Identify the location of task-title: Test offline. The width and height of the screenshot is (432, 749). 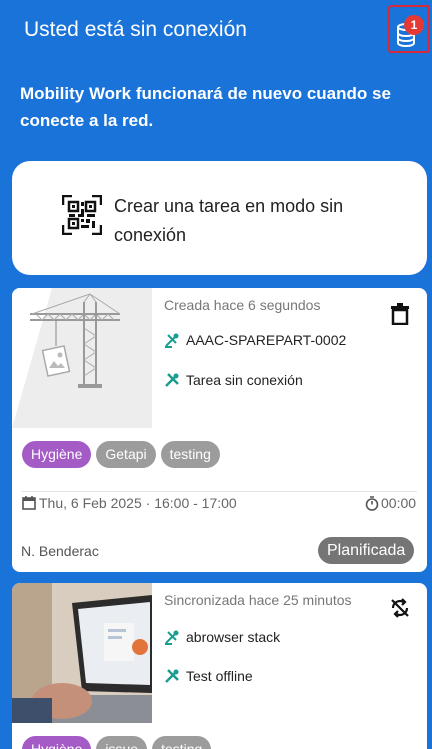
(219, 676).